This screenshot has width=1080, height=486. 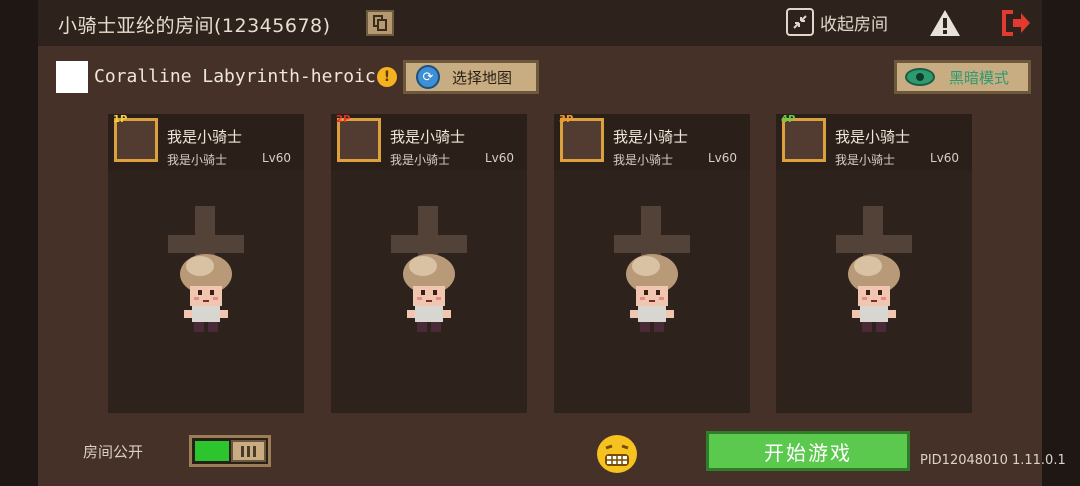 I want to click on player-slot-2: 2P 我是小骑士 我是小骑士 Lv60, so click(x=429, y=263).